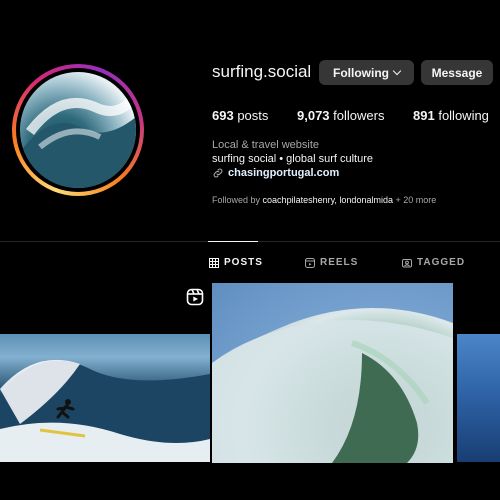  I want to click on tab-posts-label: POSTS, so click(243, 262).